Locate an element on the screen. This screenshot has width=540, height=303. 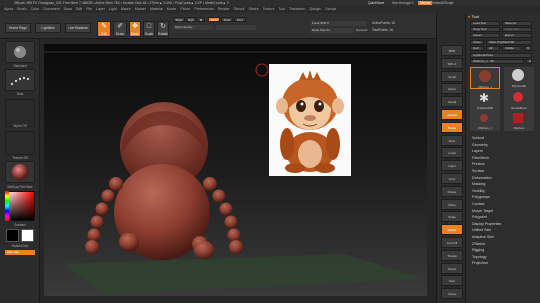
m-button: M is located at coordinates (201, 19).